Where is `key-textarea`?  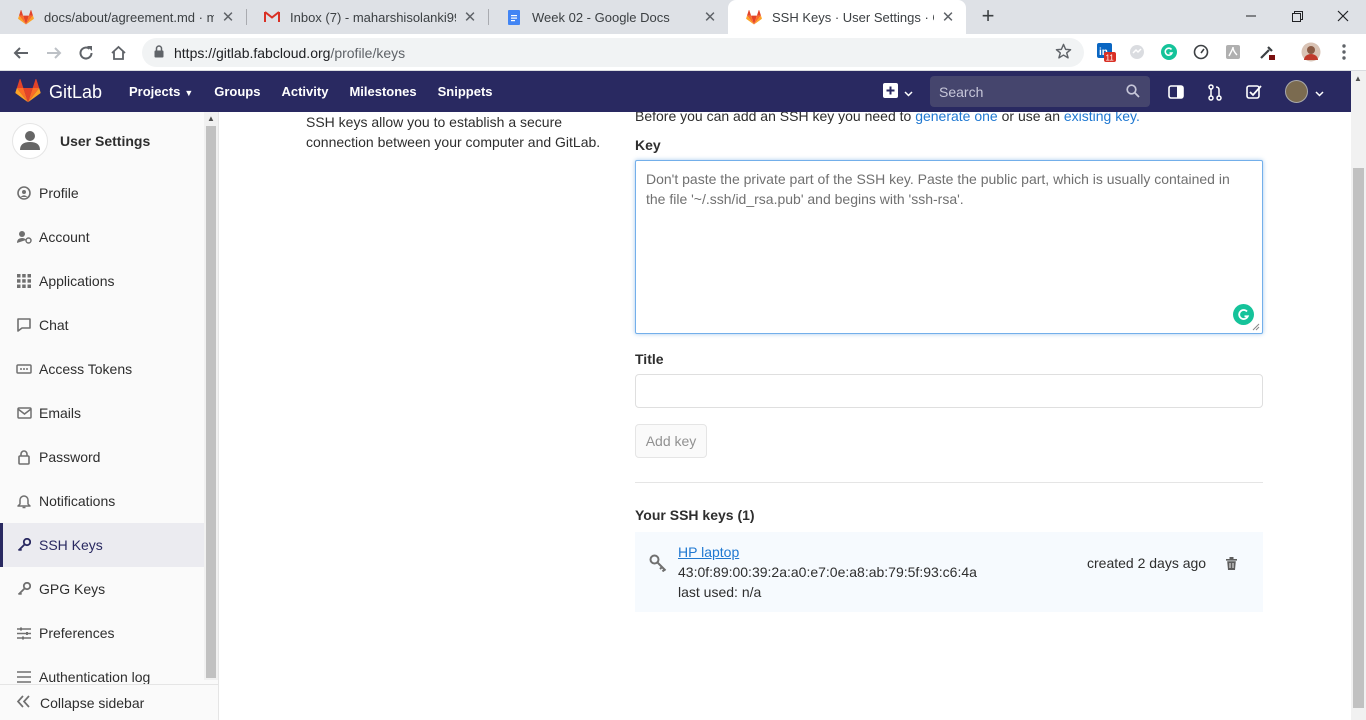
key-textarea is located at coordinates (949, 247).